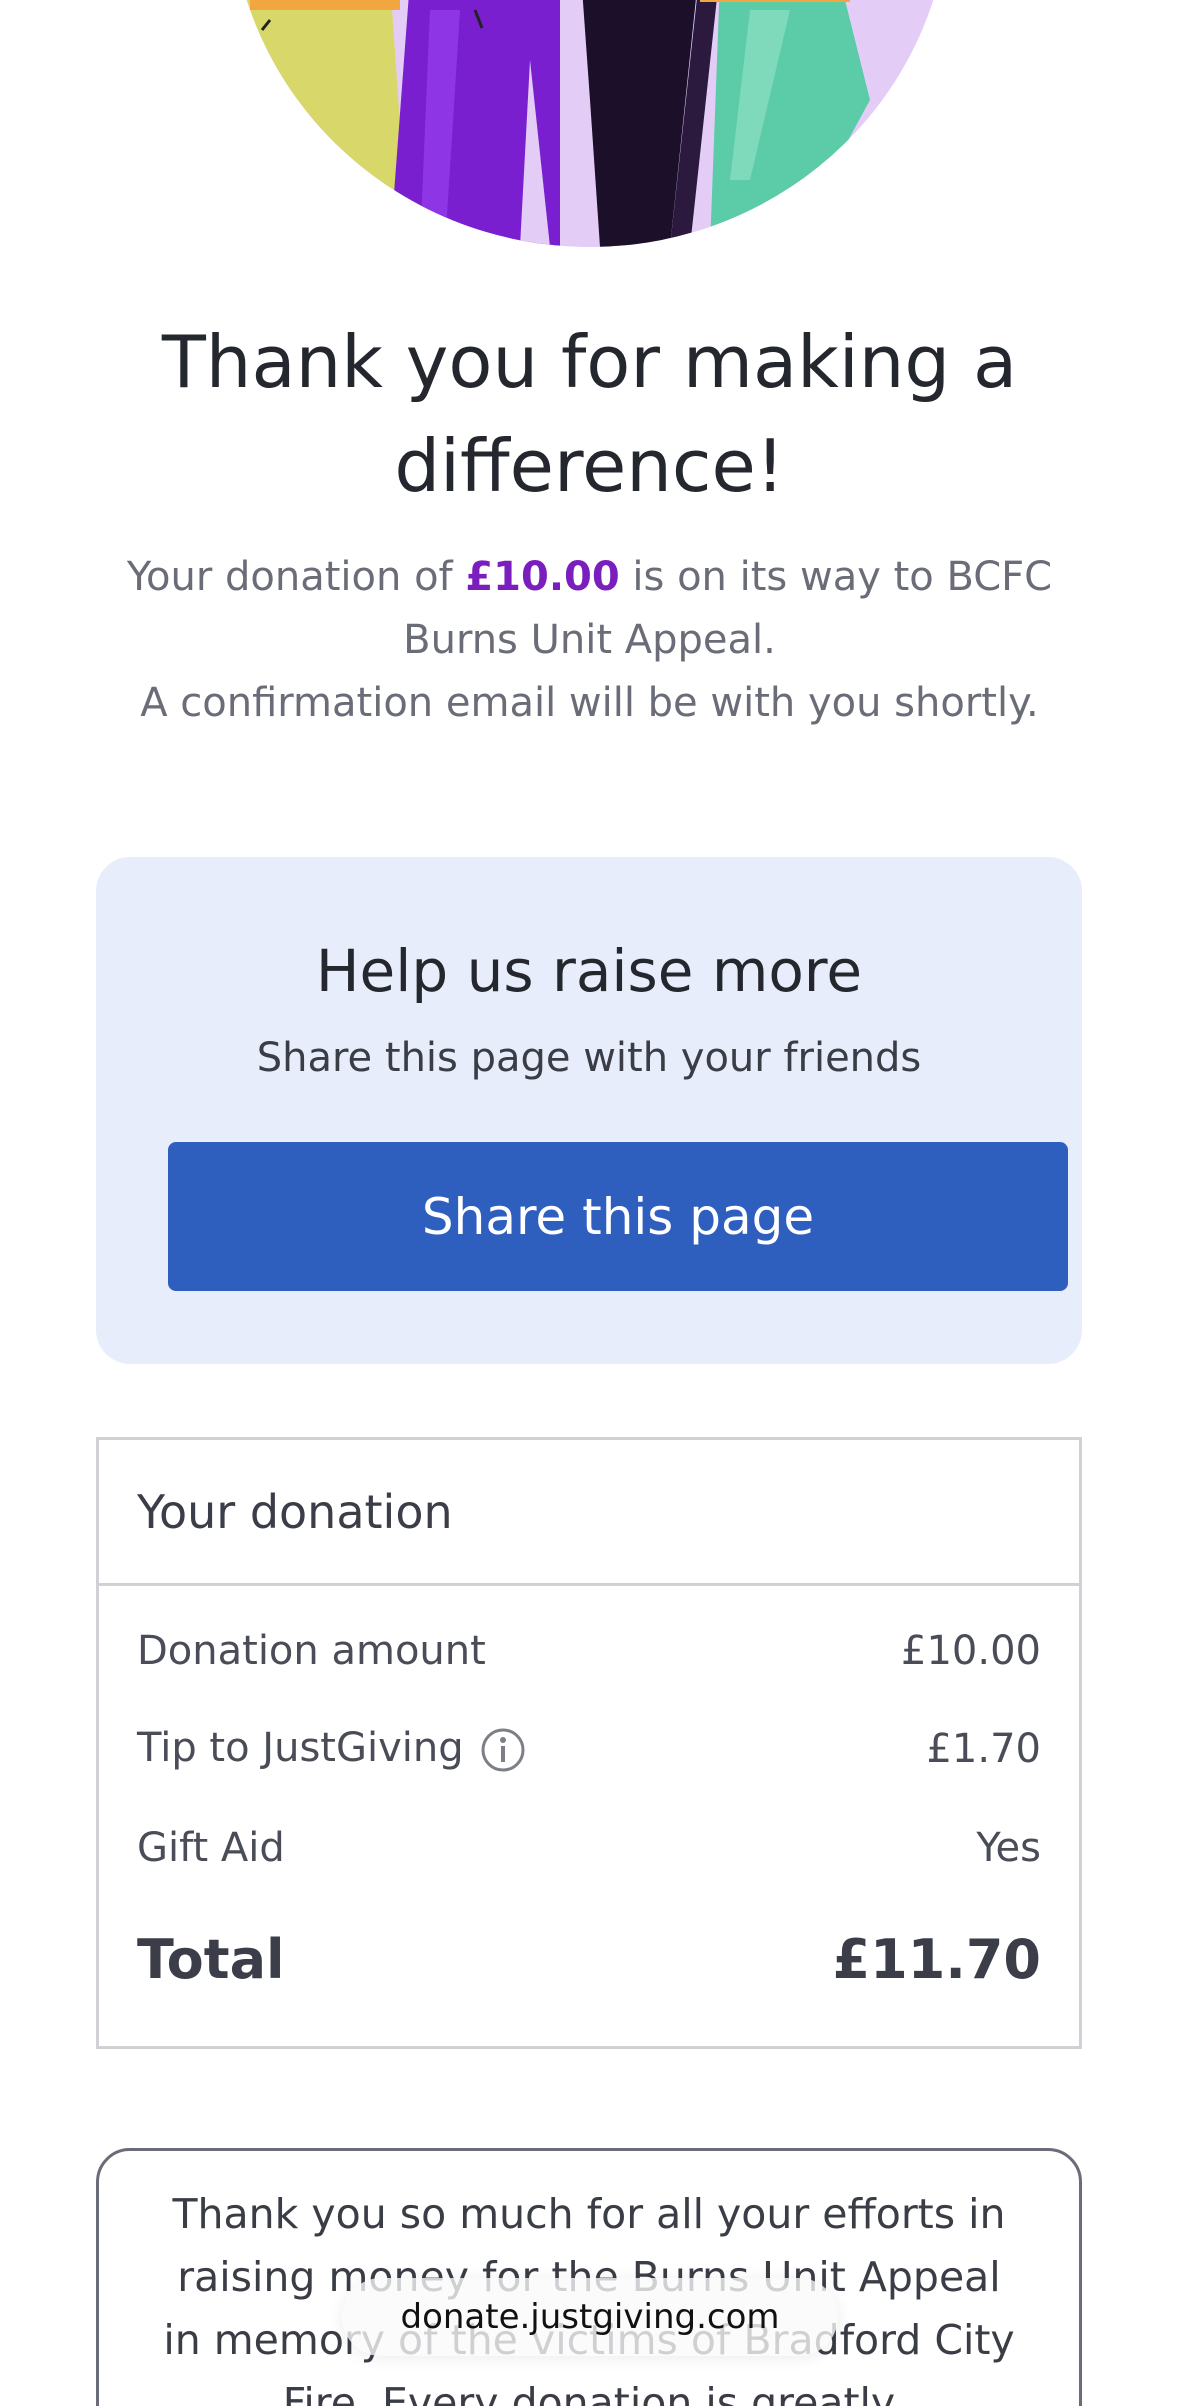 Image resolution: width=1179 pixels, height=2406 pixels. What do you see at coordinates (589, 466) in the screenshot?
I see `heading-line-2: difference!` at bounding box center [589, 466].